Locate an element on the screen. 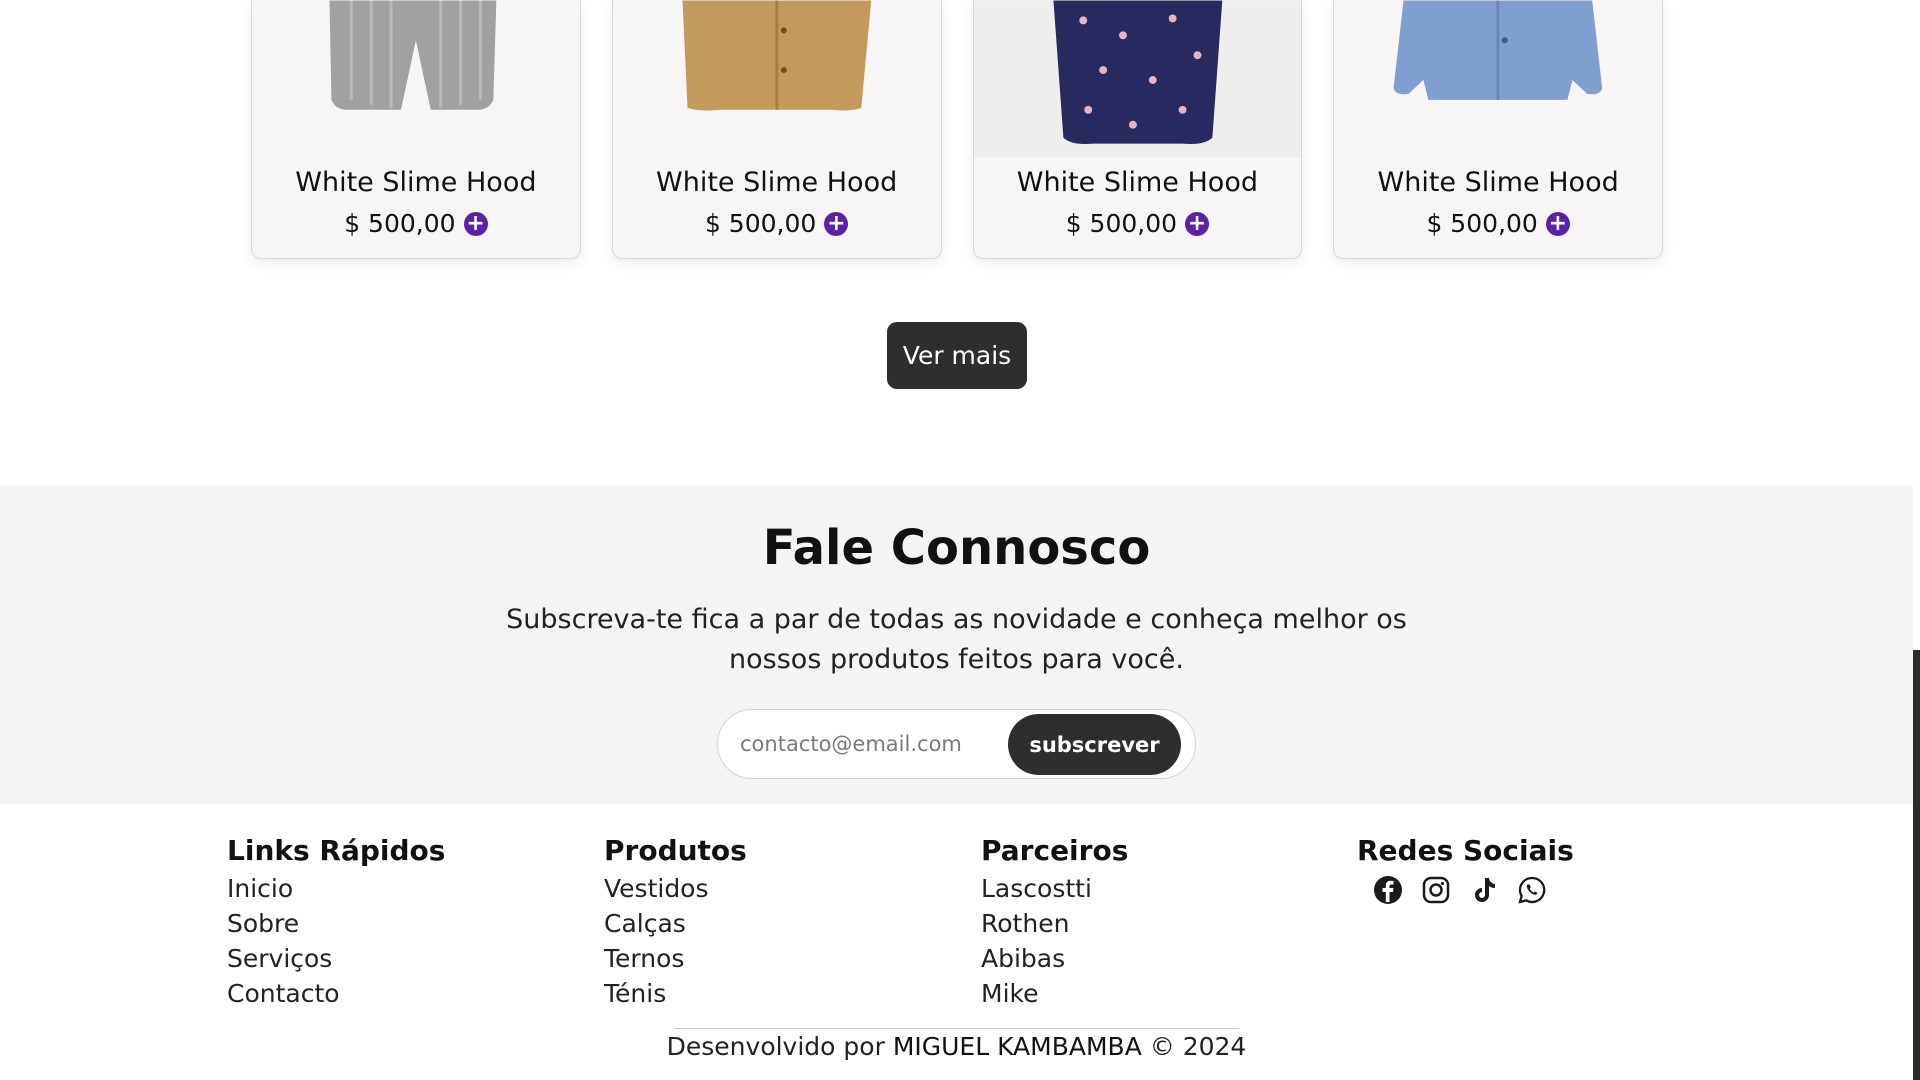 Image resolution: width=1920 pixels, height=1080 pixels. product-image-grey-shorts is located at coordinates (413, 55).